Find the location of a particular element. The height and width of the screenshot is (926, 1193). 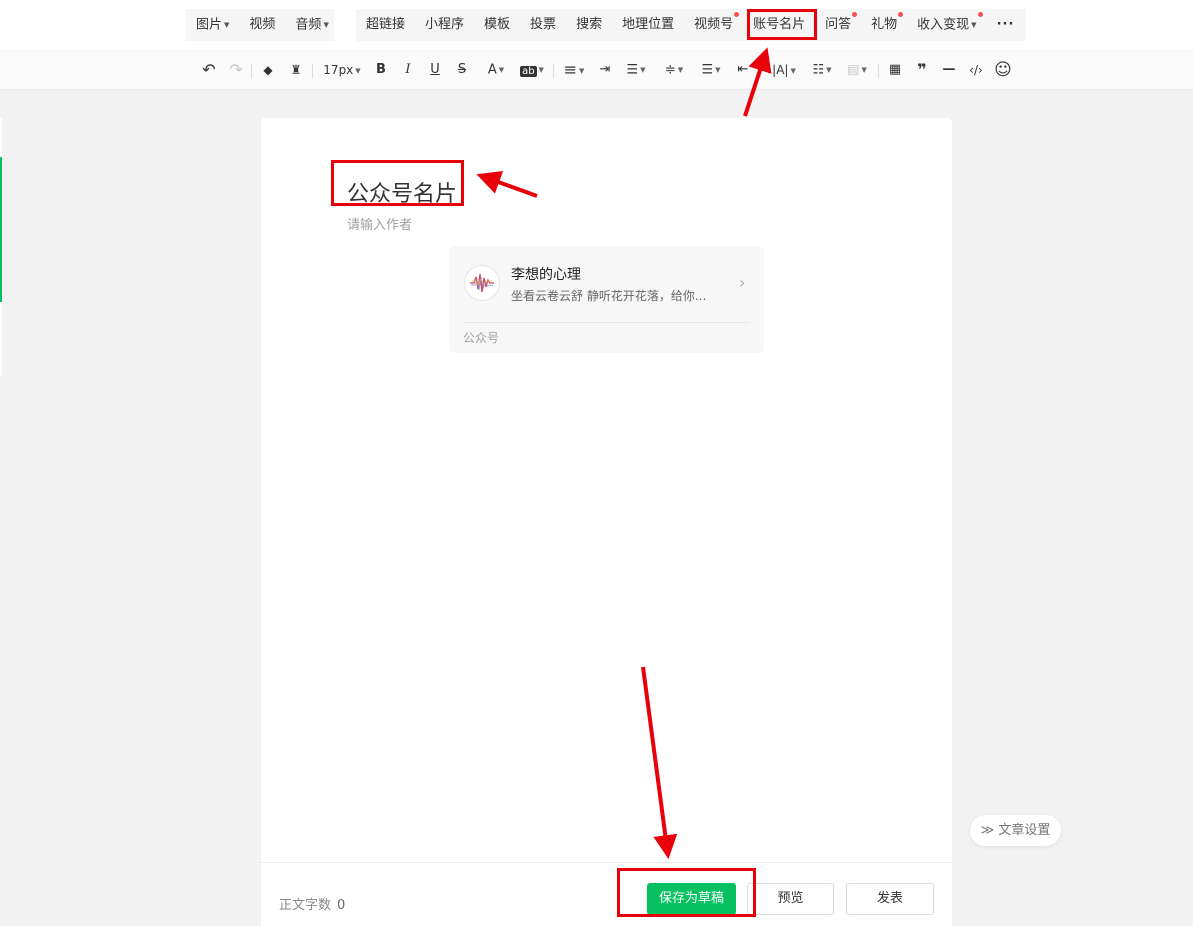

menu-location: 地理位置 is located at coordinates (648, 25).